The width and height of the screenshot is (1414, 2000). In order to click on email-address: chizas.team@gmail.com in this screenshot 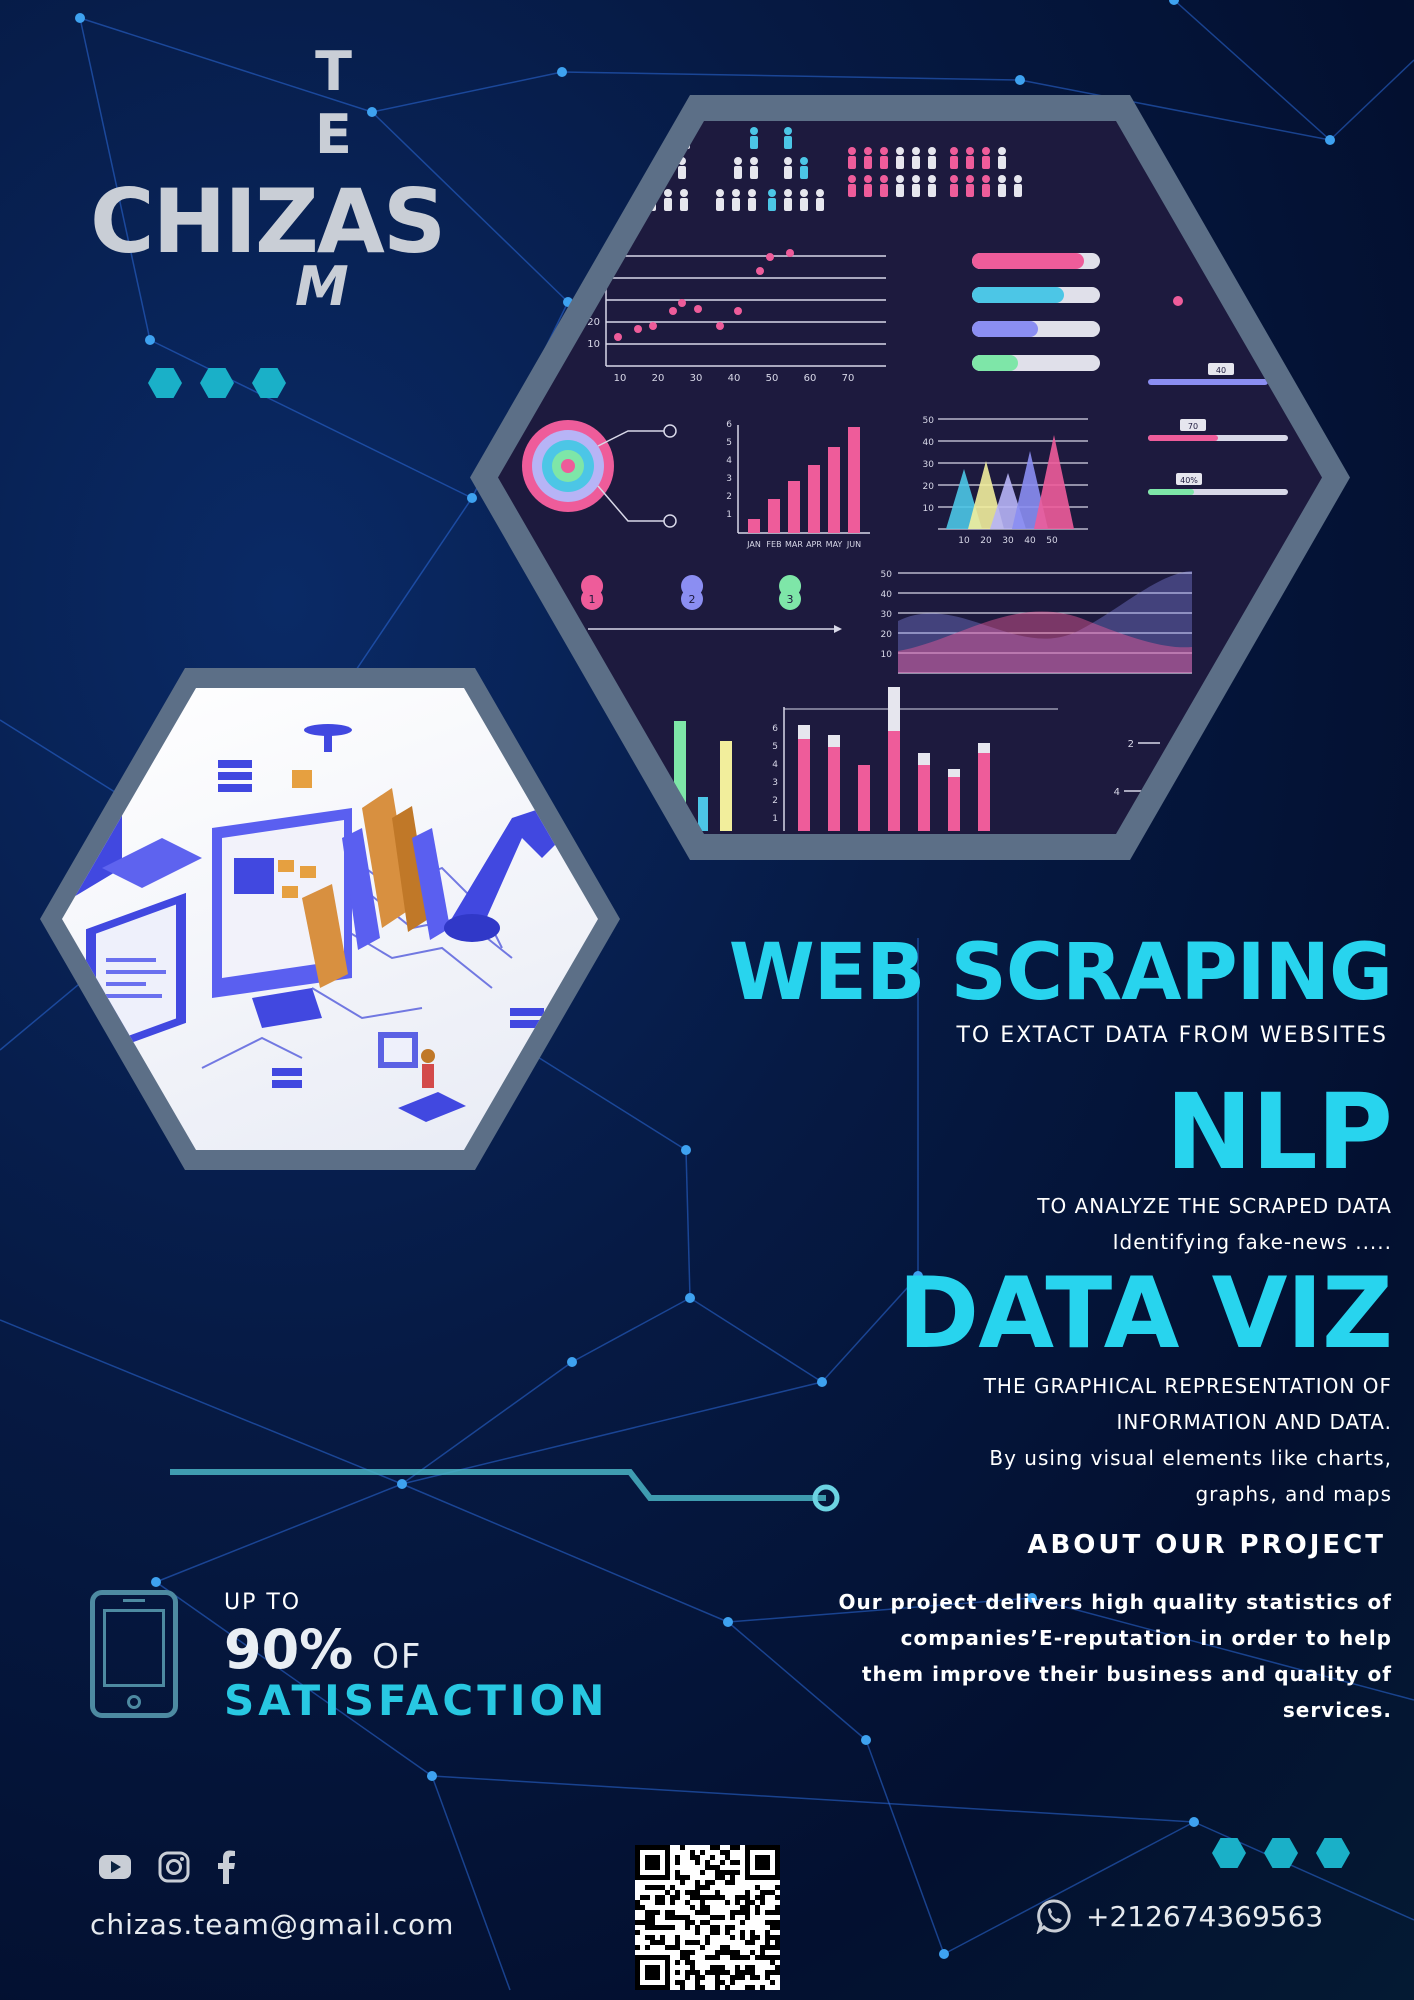, I will do `click(272, 1924)`.